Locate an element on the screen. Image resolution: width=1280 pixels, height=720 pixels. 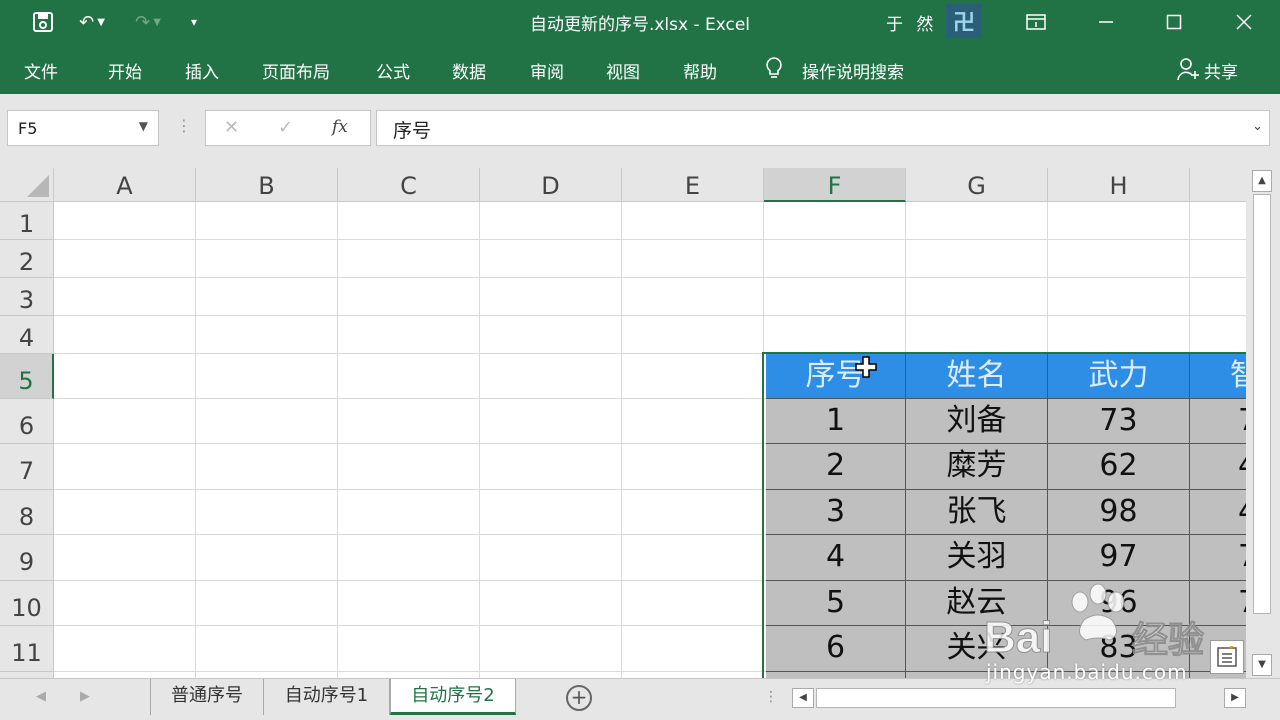
tab-data: 数据 is located at coordinates (469, 70).